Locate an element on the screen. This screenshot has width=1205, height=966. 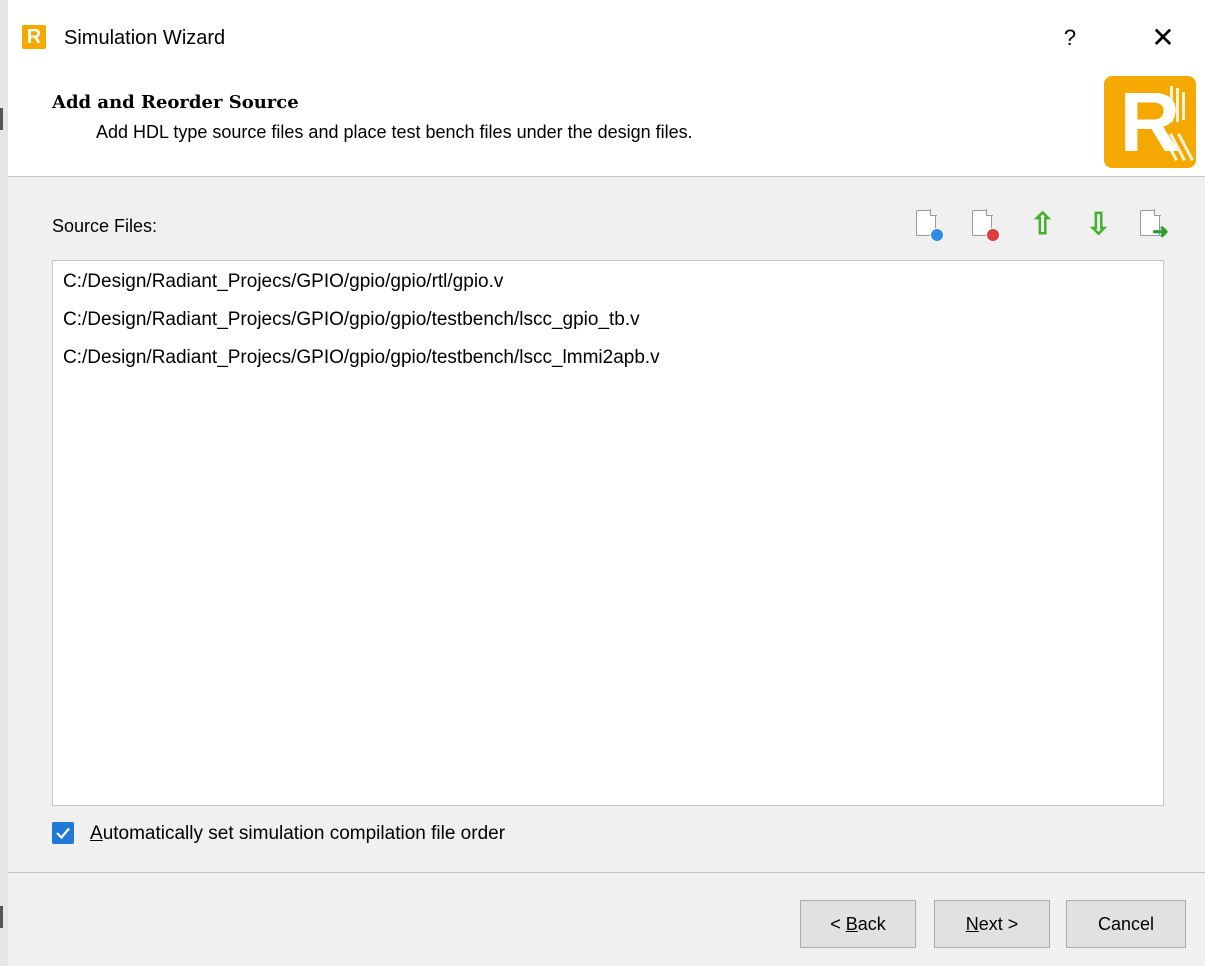
move-up-button: ⇧ is located at coordinates (1040, 226).